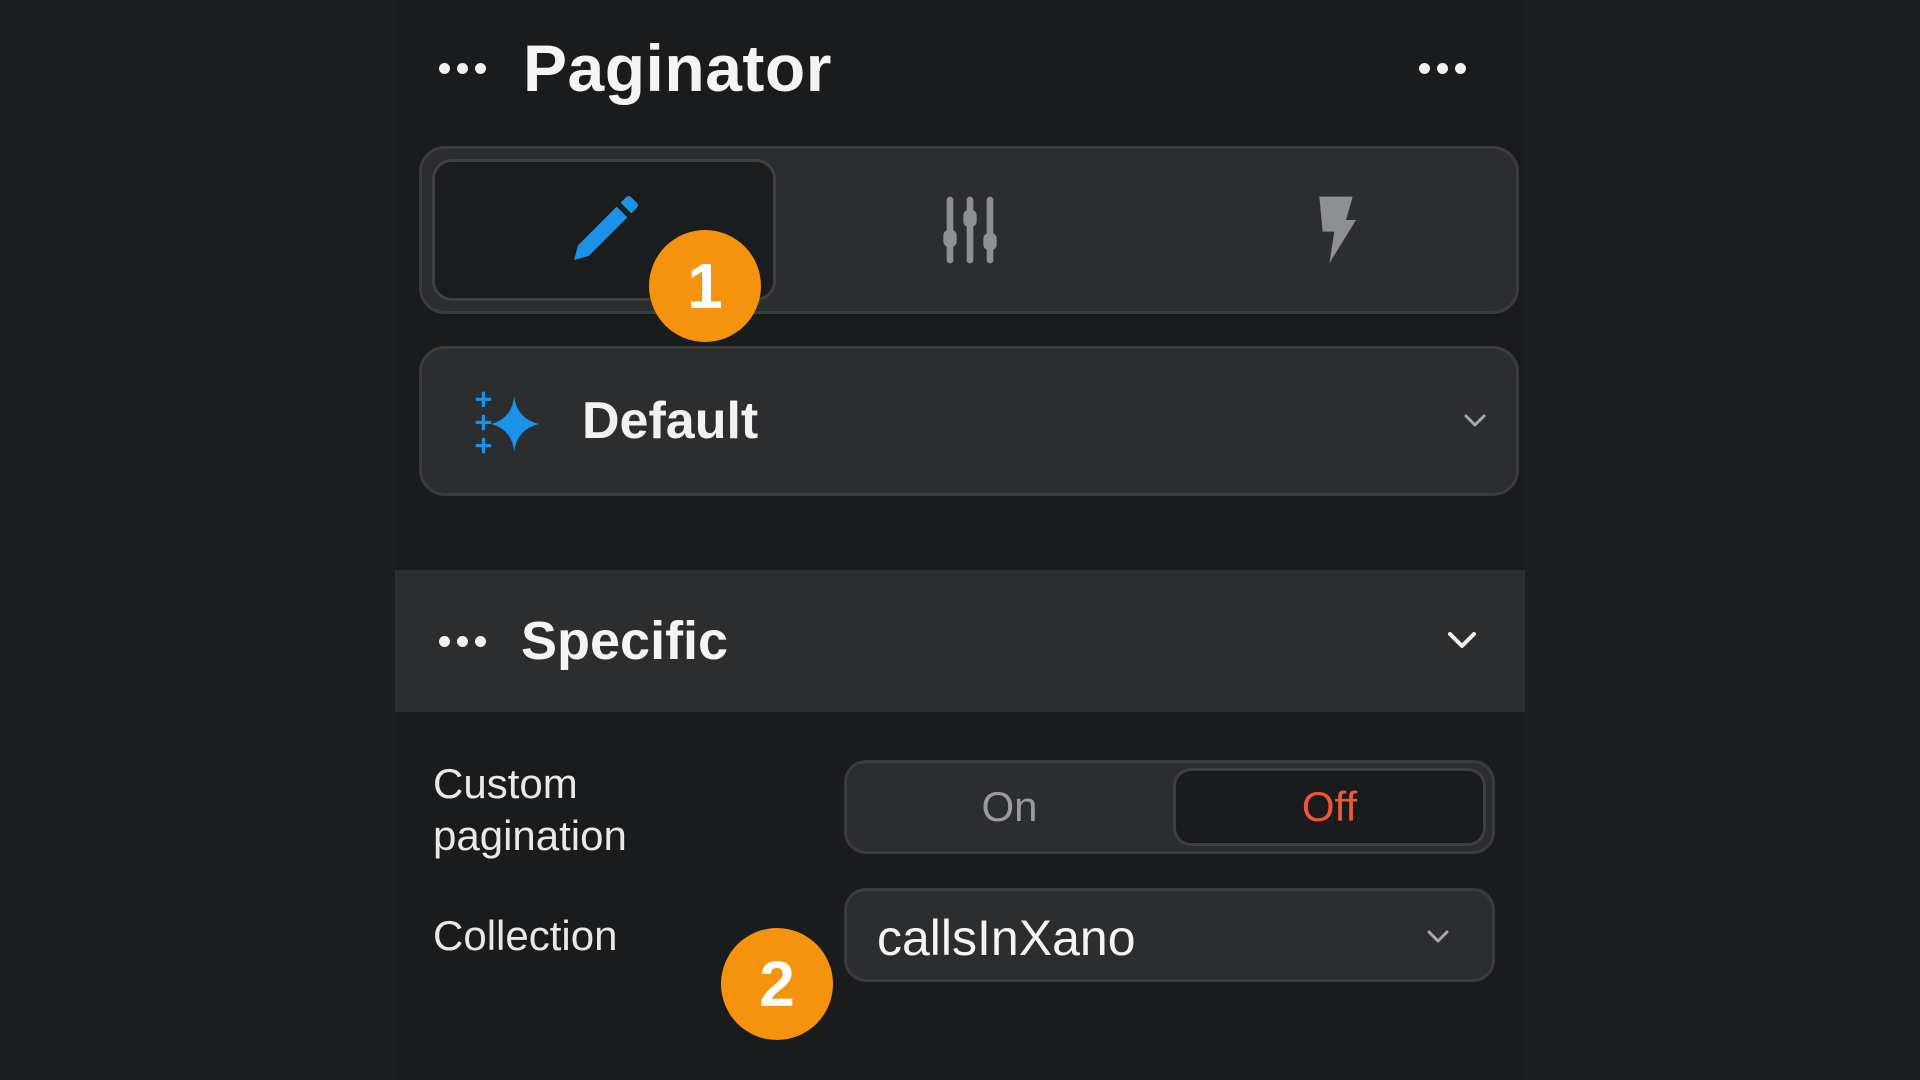 The image size is (1920, 1080). I want to click on collection-select: callsInXano, so click(1169, 935).